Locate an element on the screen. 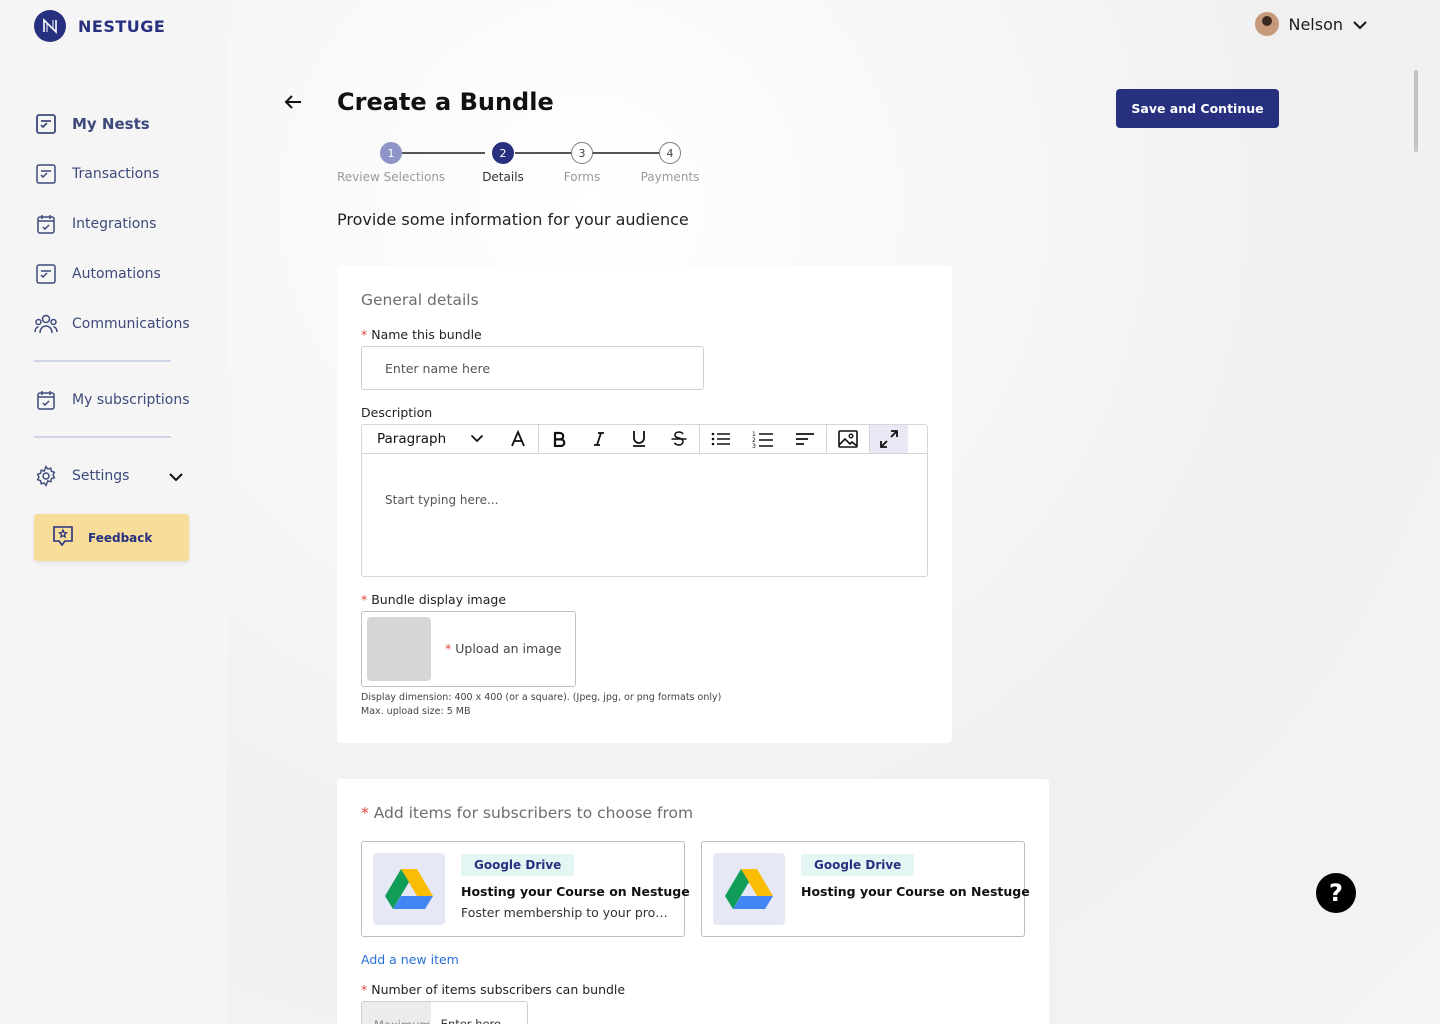  sidebar-item-label: My Nests is located at coordinates (111, 124).